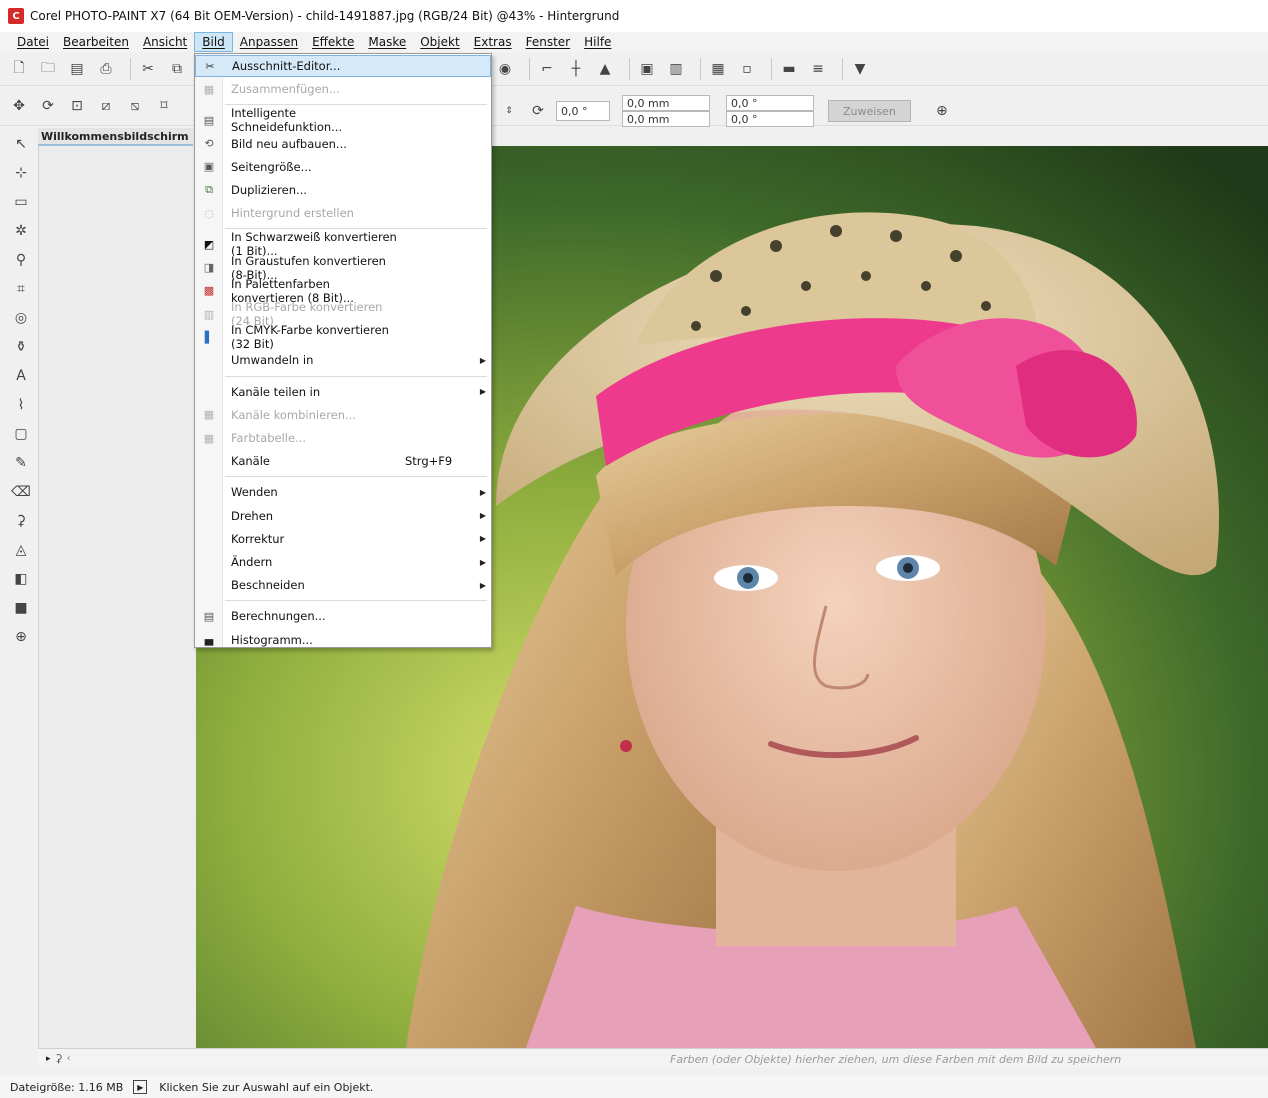  I want to click on menu-item-12: Umwandeln in ▶, so click(343, 360).